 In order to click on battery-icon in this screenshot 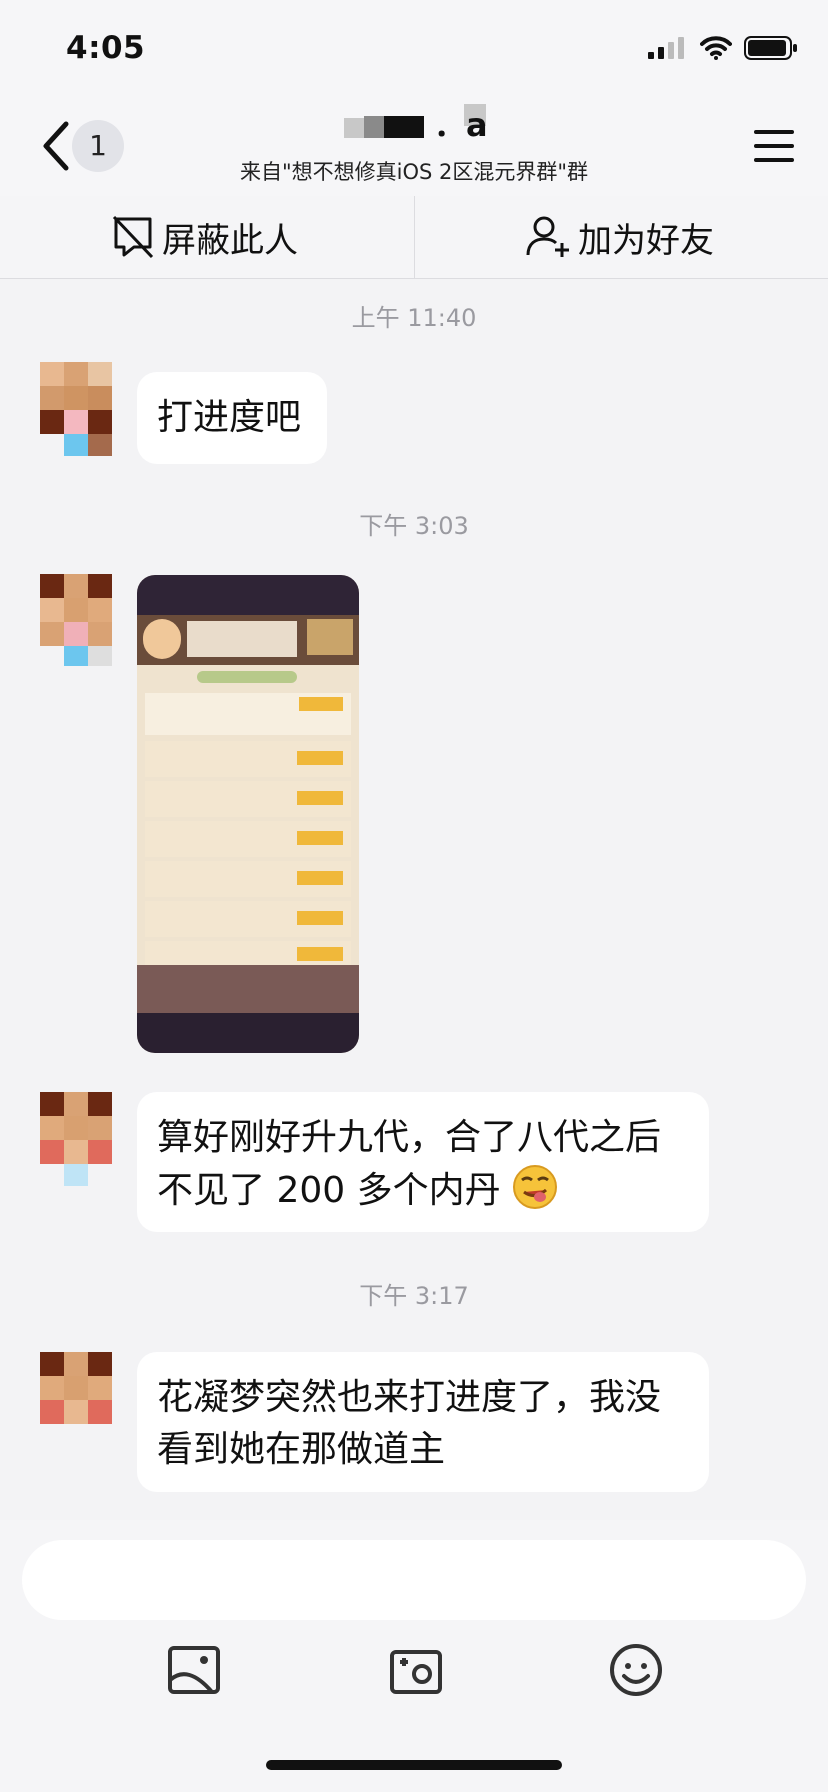, I will do `click(770, 48)`.